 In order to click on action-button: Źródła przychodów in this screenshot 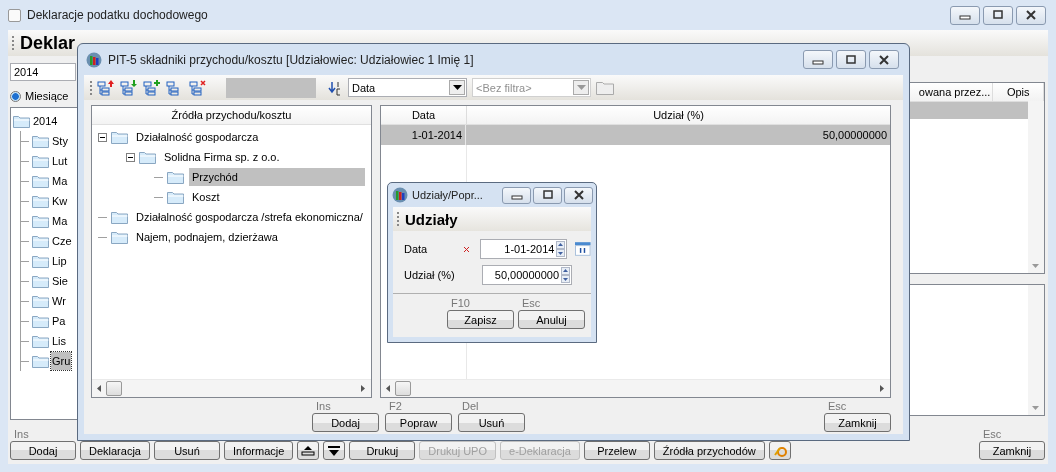, I will do `click(709, 450)`.